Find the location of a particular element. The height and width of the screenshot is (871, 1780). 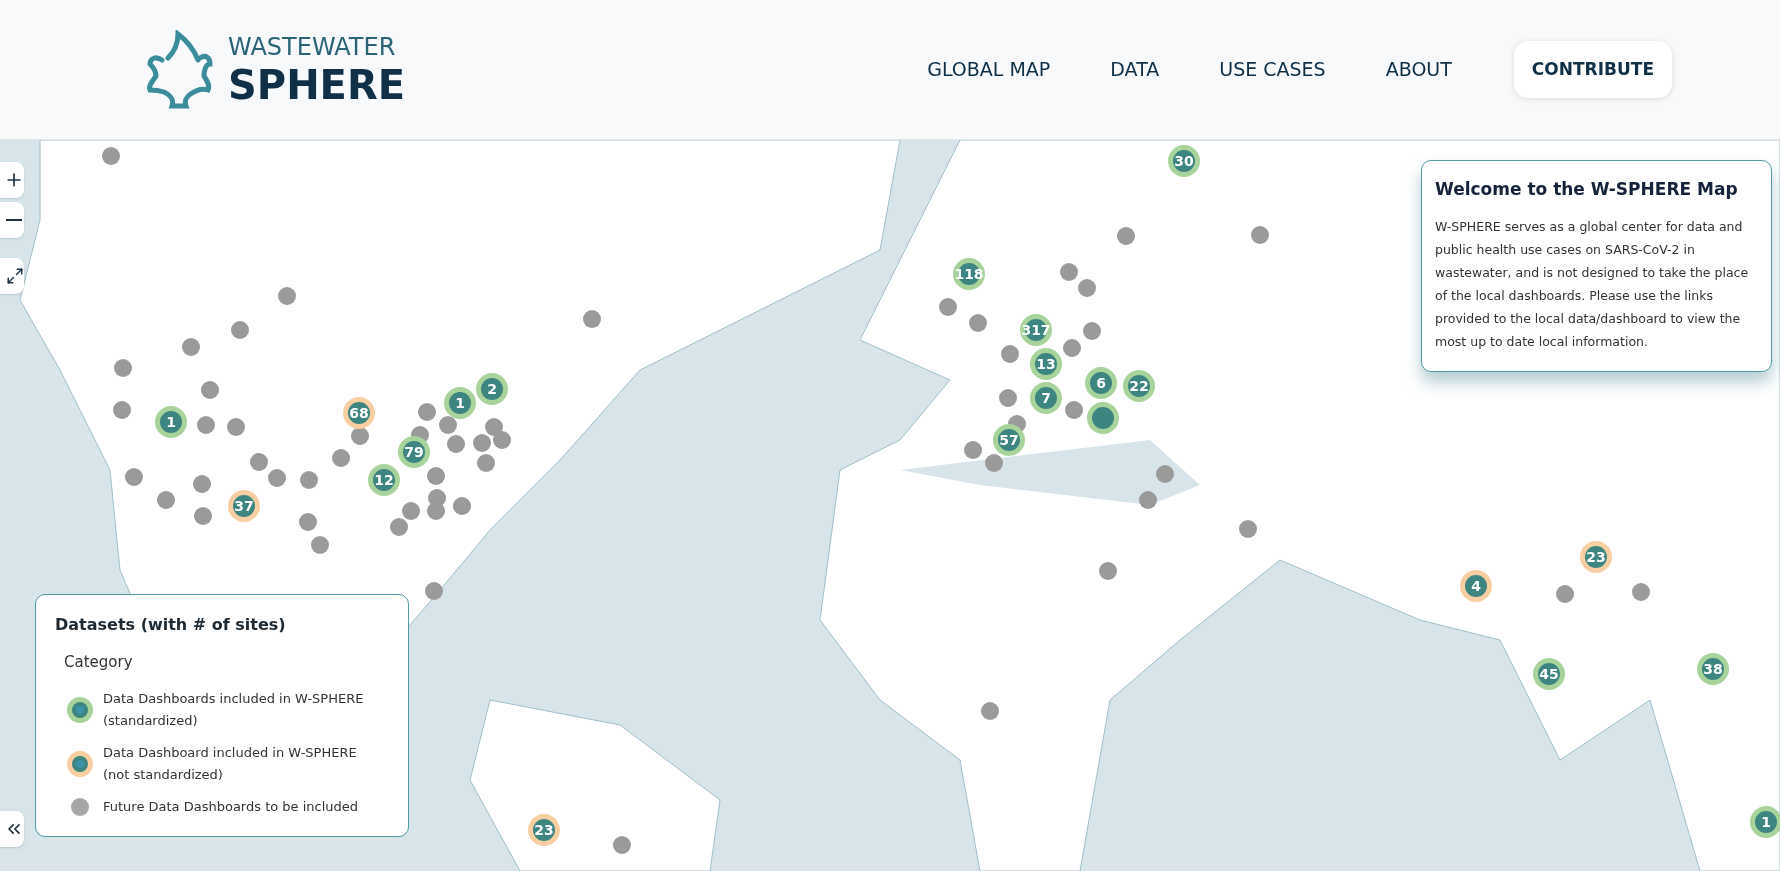

contribute-button: CONTRIBUTE is located at coordinates (1592, 69).